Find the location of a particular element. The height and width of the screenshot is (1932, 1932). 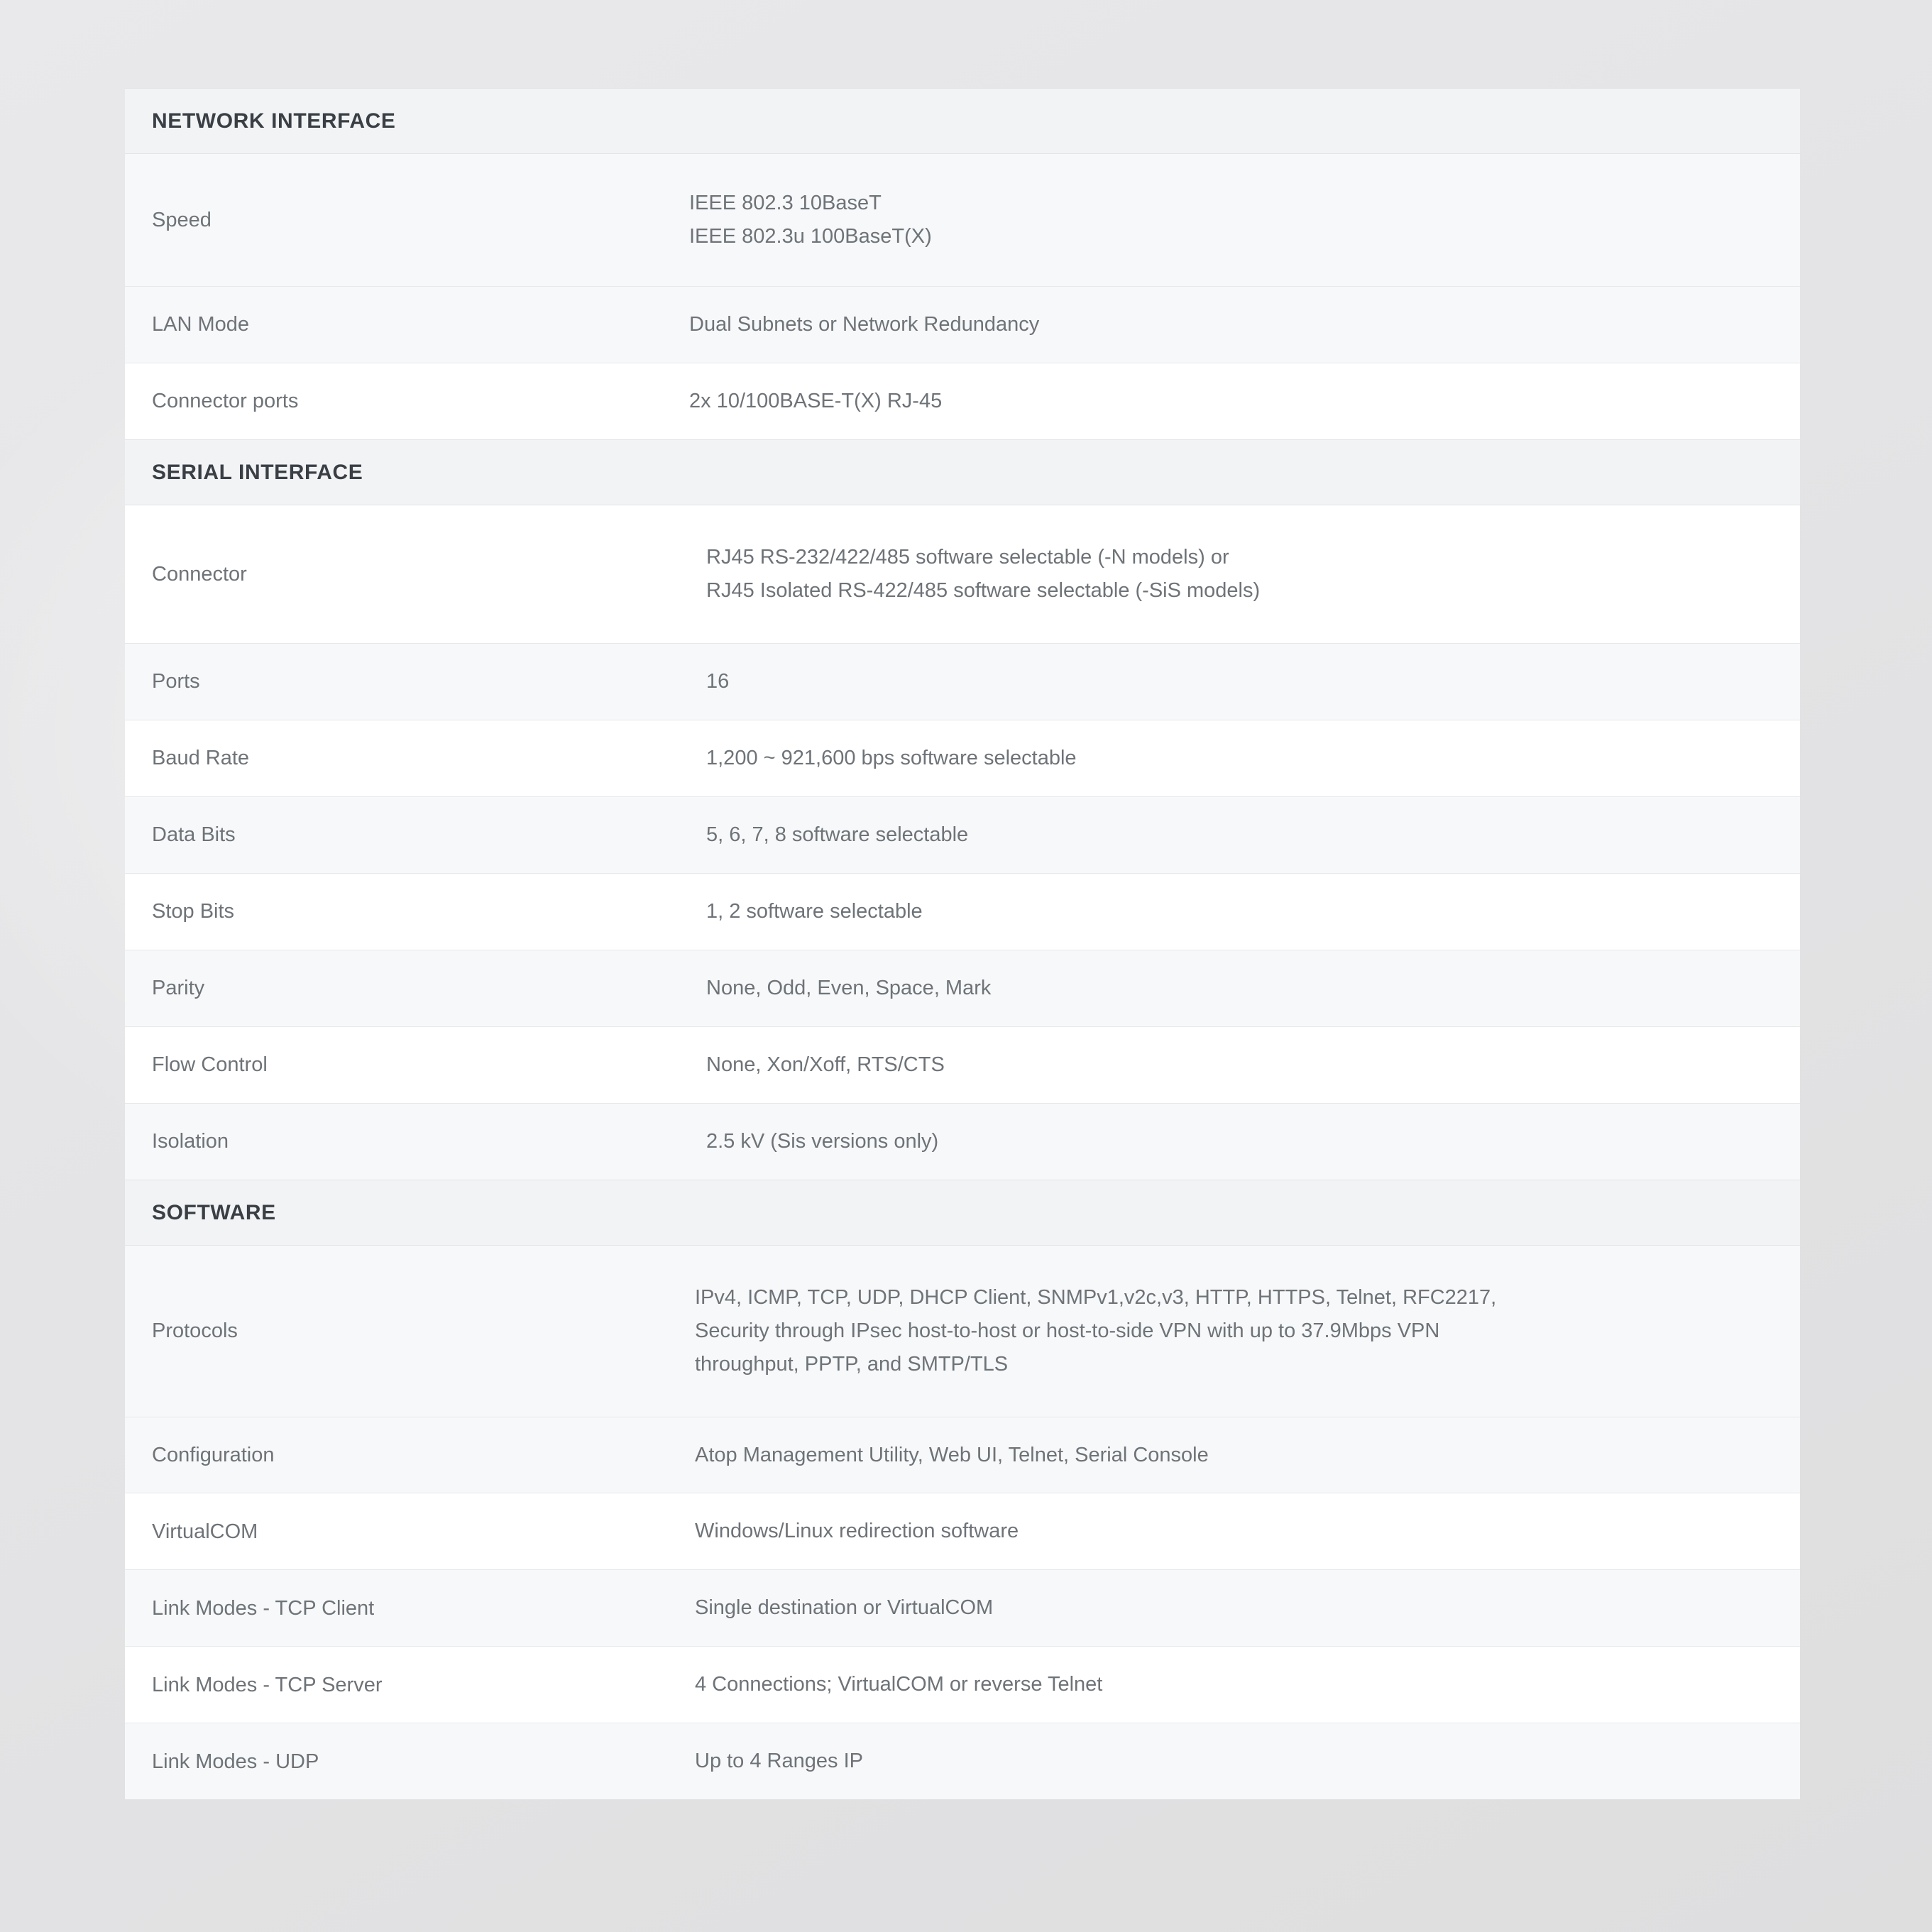

table-row: Parity None, Odd, Even, Space, Mark is located at coordinates (962, 988).